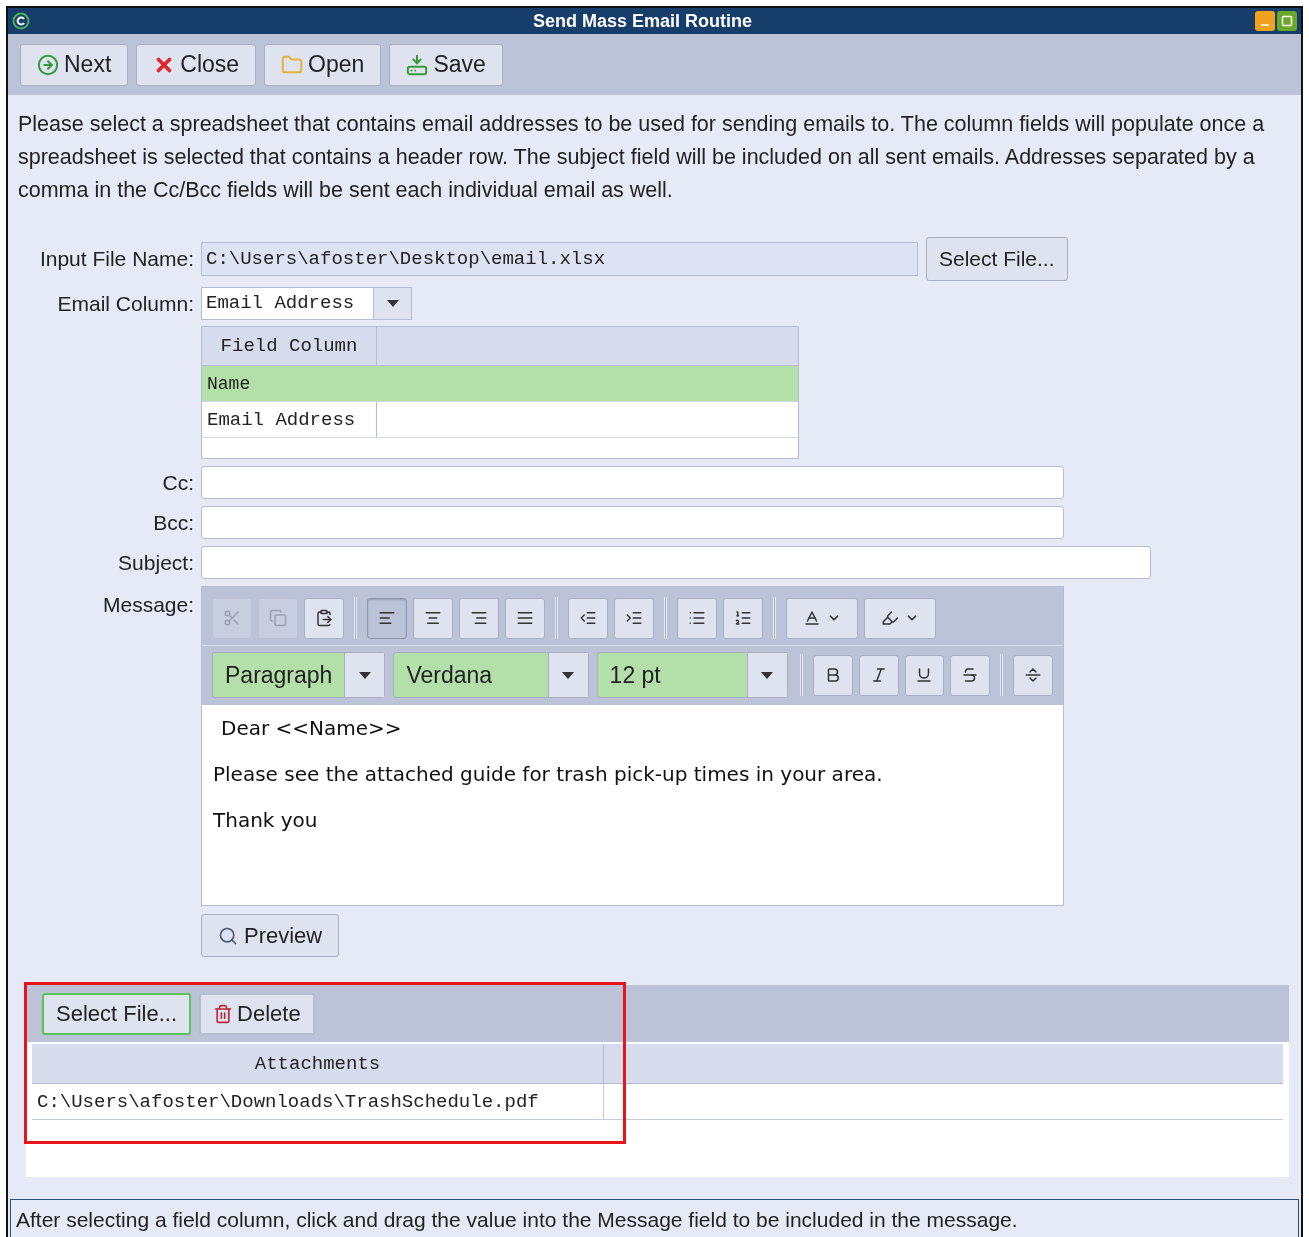 This screenshot has height=1237, width=1309. I want to click on preview-button: Preview, so click(270, 935).